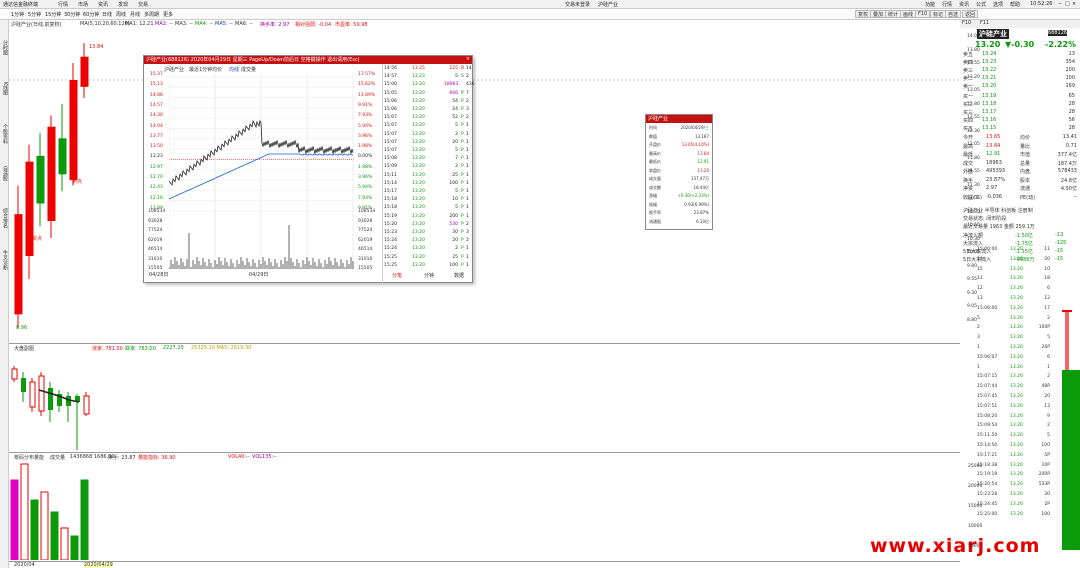 The height and width of the screenshot is (568, 1080). What do you see at coordinates (429, 275) in the screenshot?
I see `popup-tab-minutes: 分钟` at bounding box center [429, 275].